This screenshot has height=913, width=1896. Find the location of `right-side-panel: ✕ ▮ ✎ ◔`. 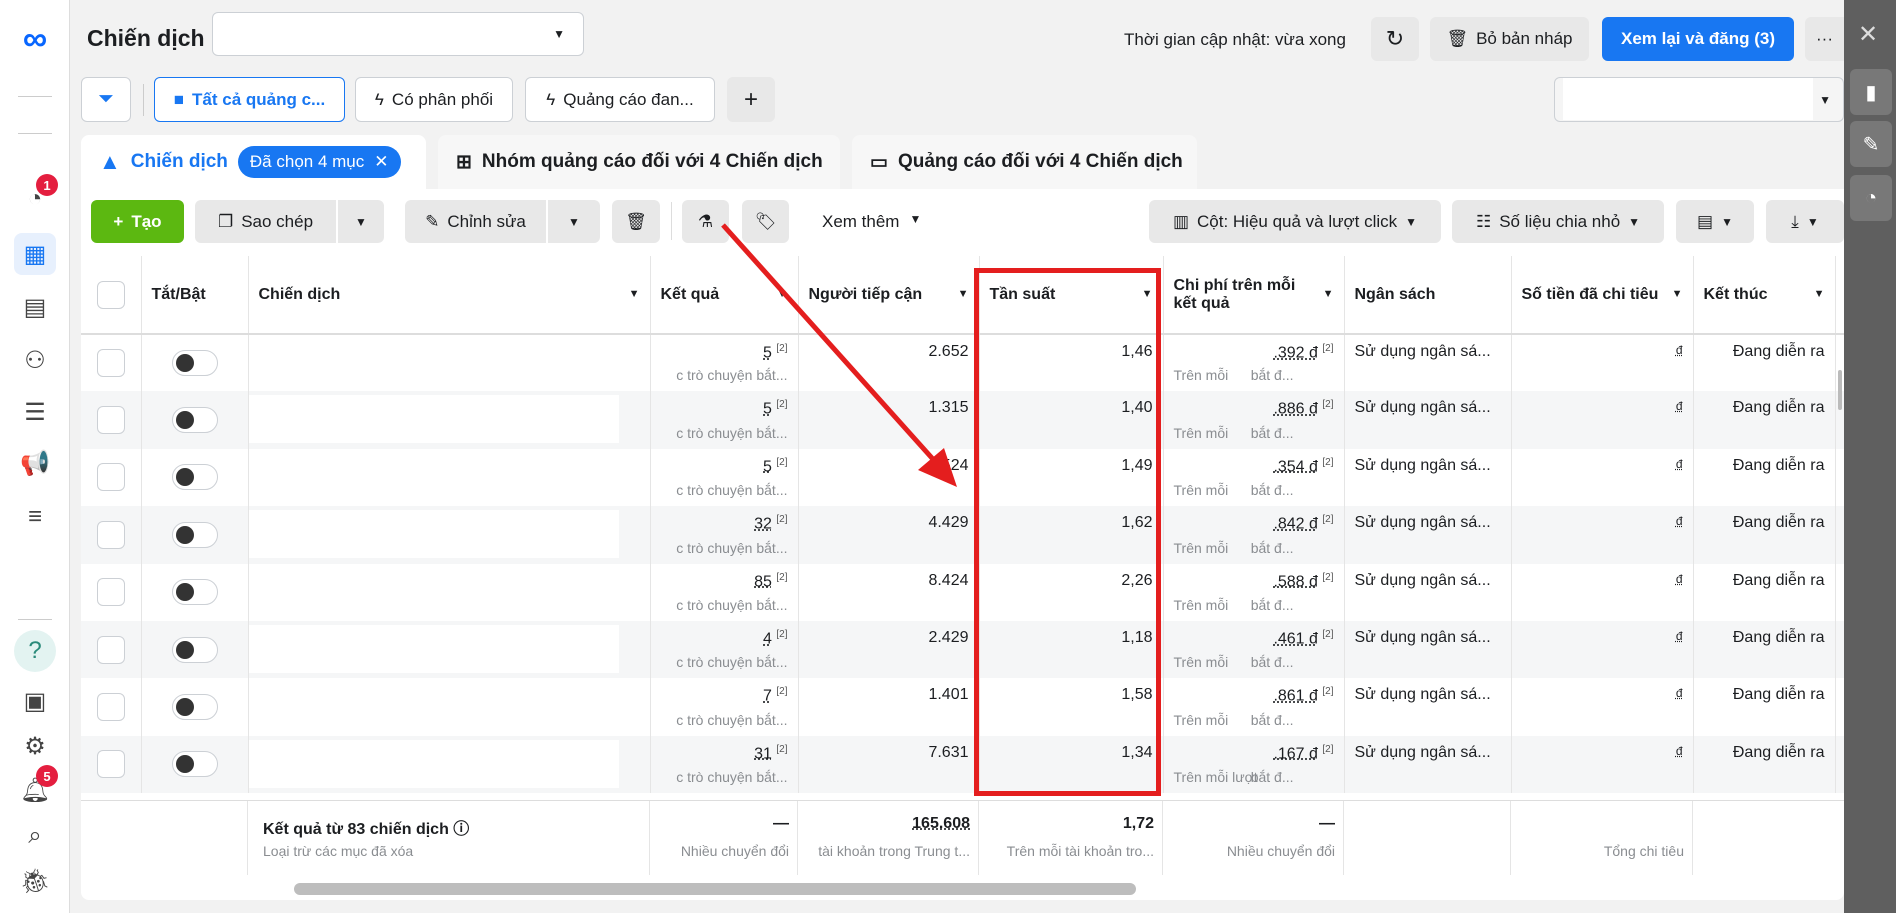

right-side-panel: ✕ ▮ ✎ ◔ is located at coordinates (1870, 456).